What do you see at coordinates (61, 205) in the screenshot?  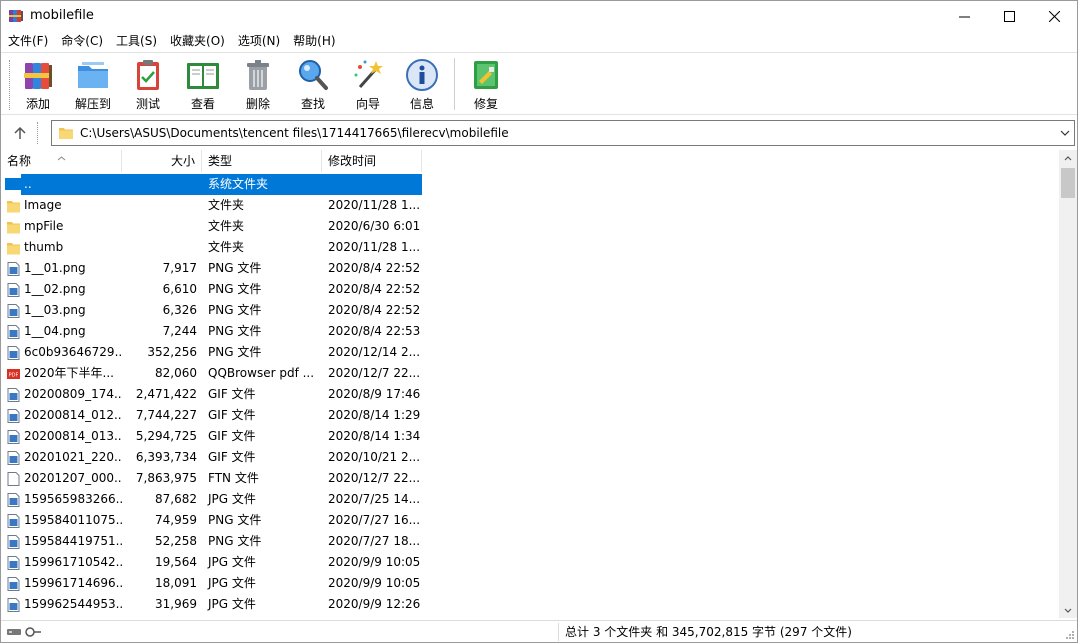 I see `file-name-cell: Image` at bounding box center [61, 205].